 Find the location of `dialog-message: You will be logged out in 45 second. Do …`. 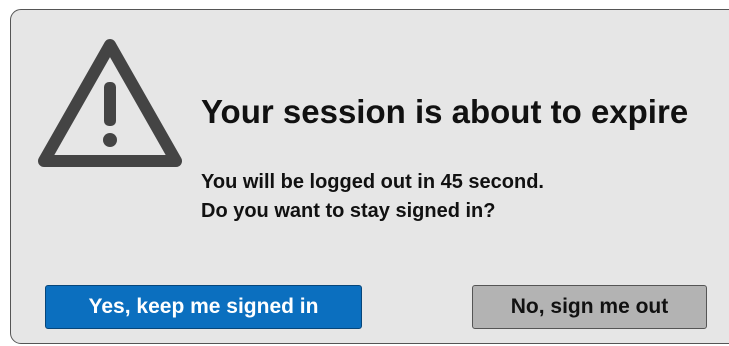

dialog-message: You will be logged out in 45 second. Do … is located at coordinates (372, 197).